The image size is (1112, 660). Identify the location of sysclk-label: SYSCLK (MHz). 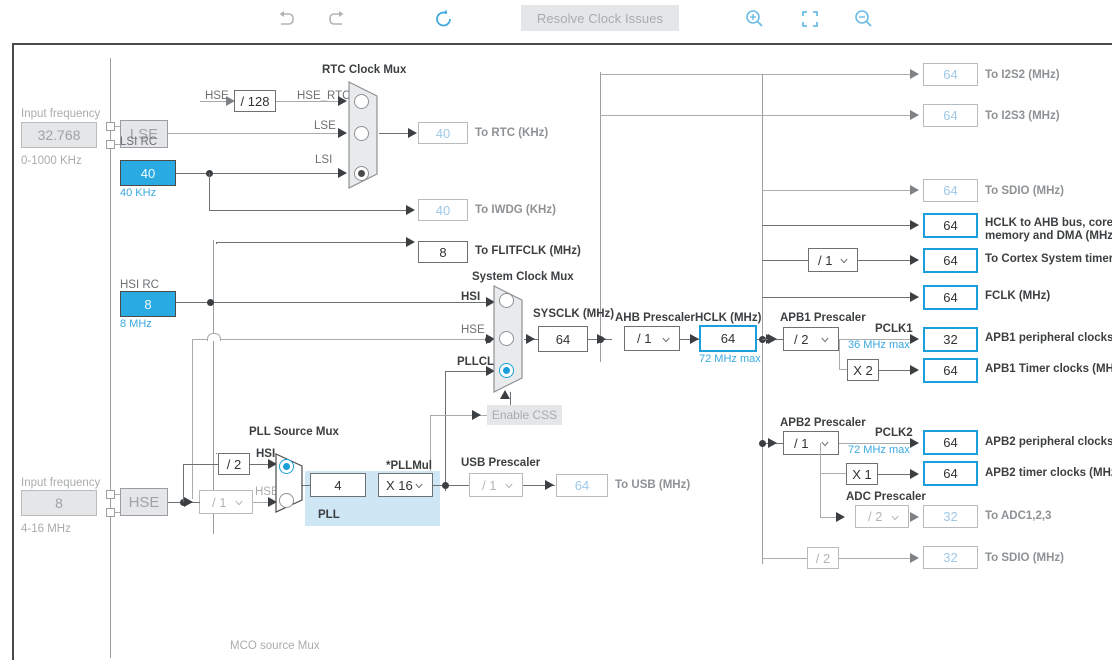
(574, 314).